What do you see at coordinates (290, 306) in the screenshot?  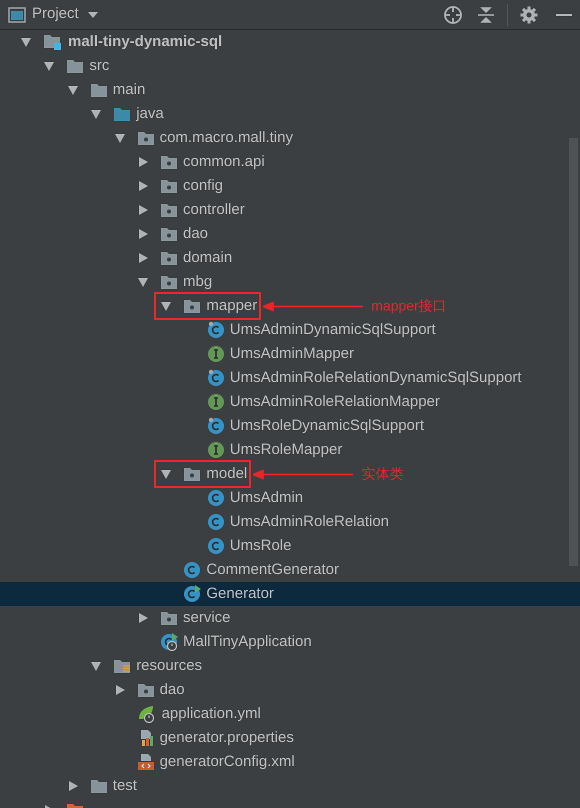 I see `tree-row: mapper mapper接口` at bounding box center [290, 306].